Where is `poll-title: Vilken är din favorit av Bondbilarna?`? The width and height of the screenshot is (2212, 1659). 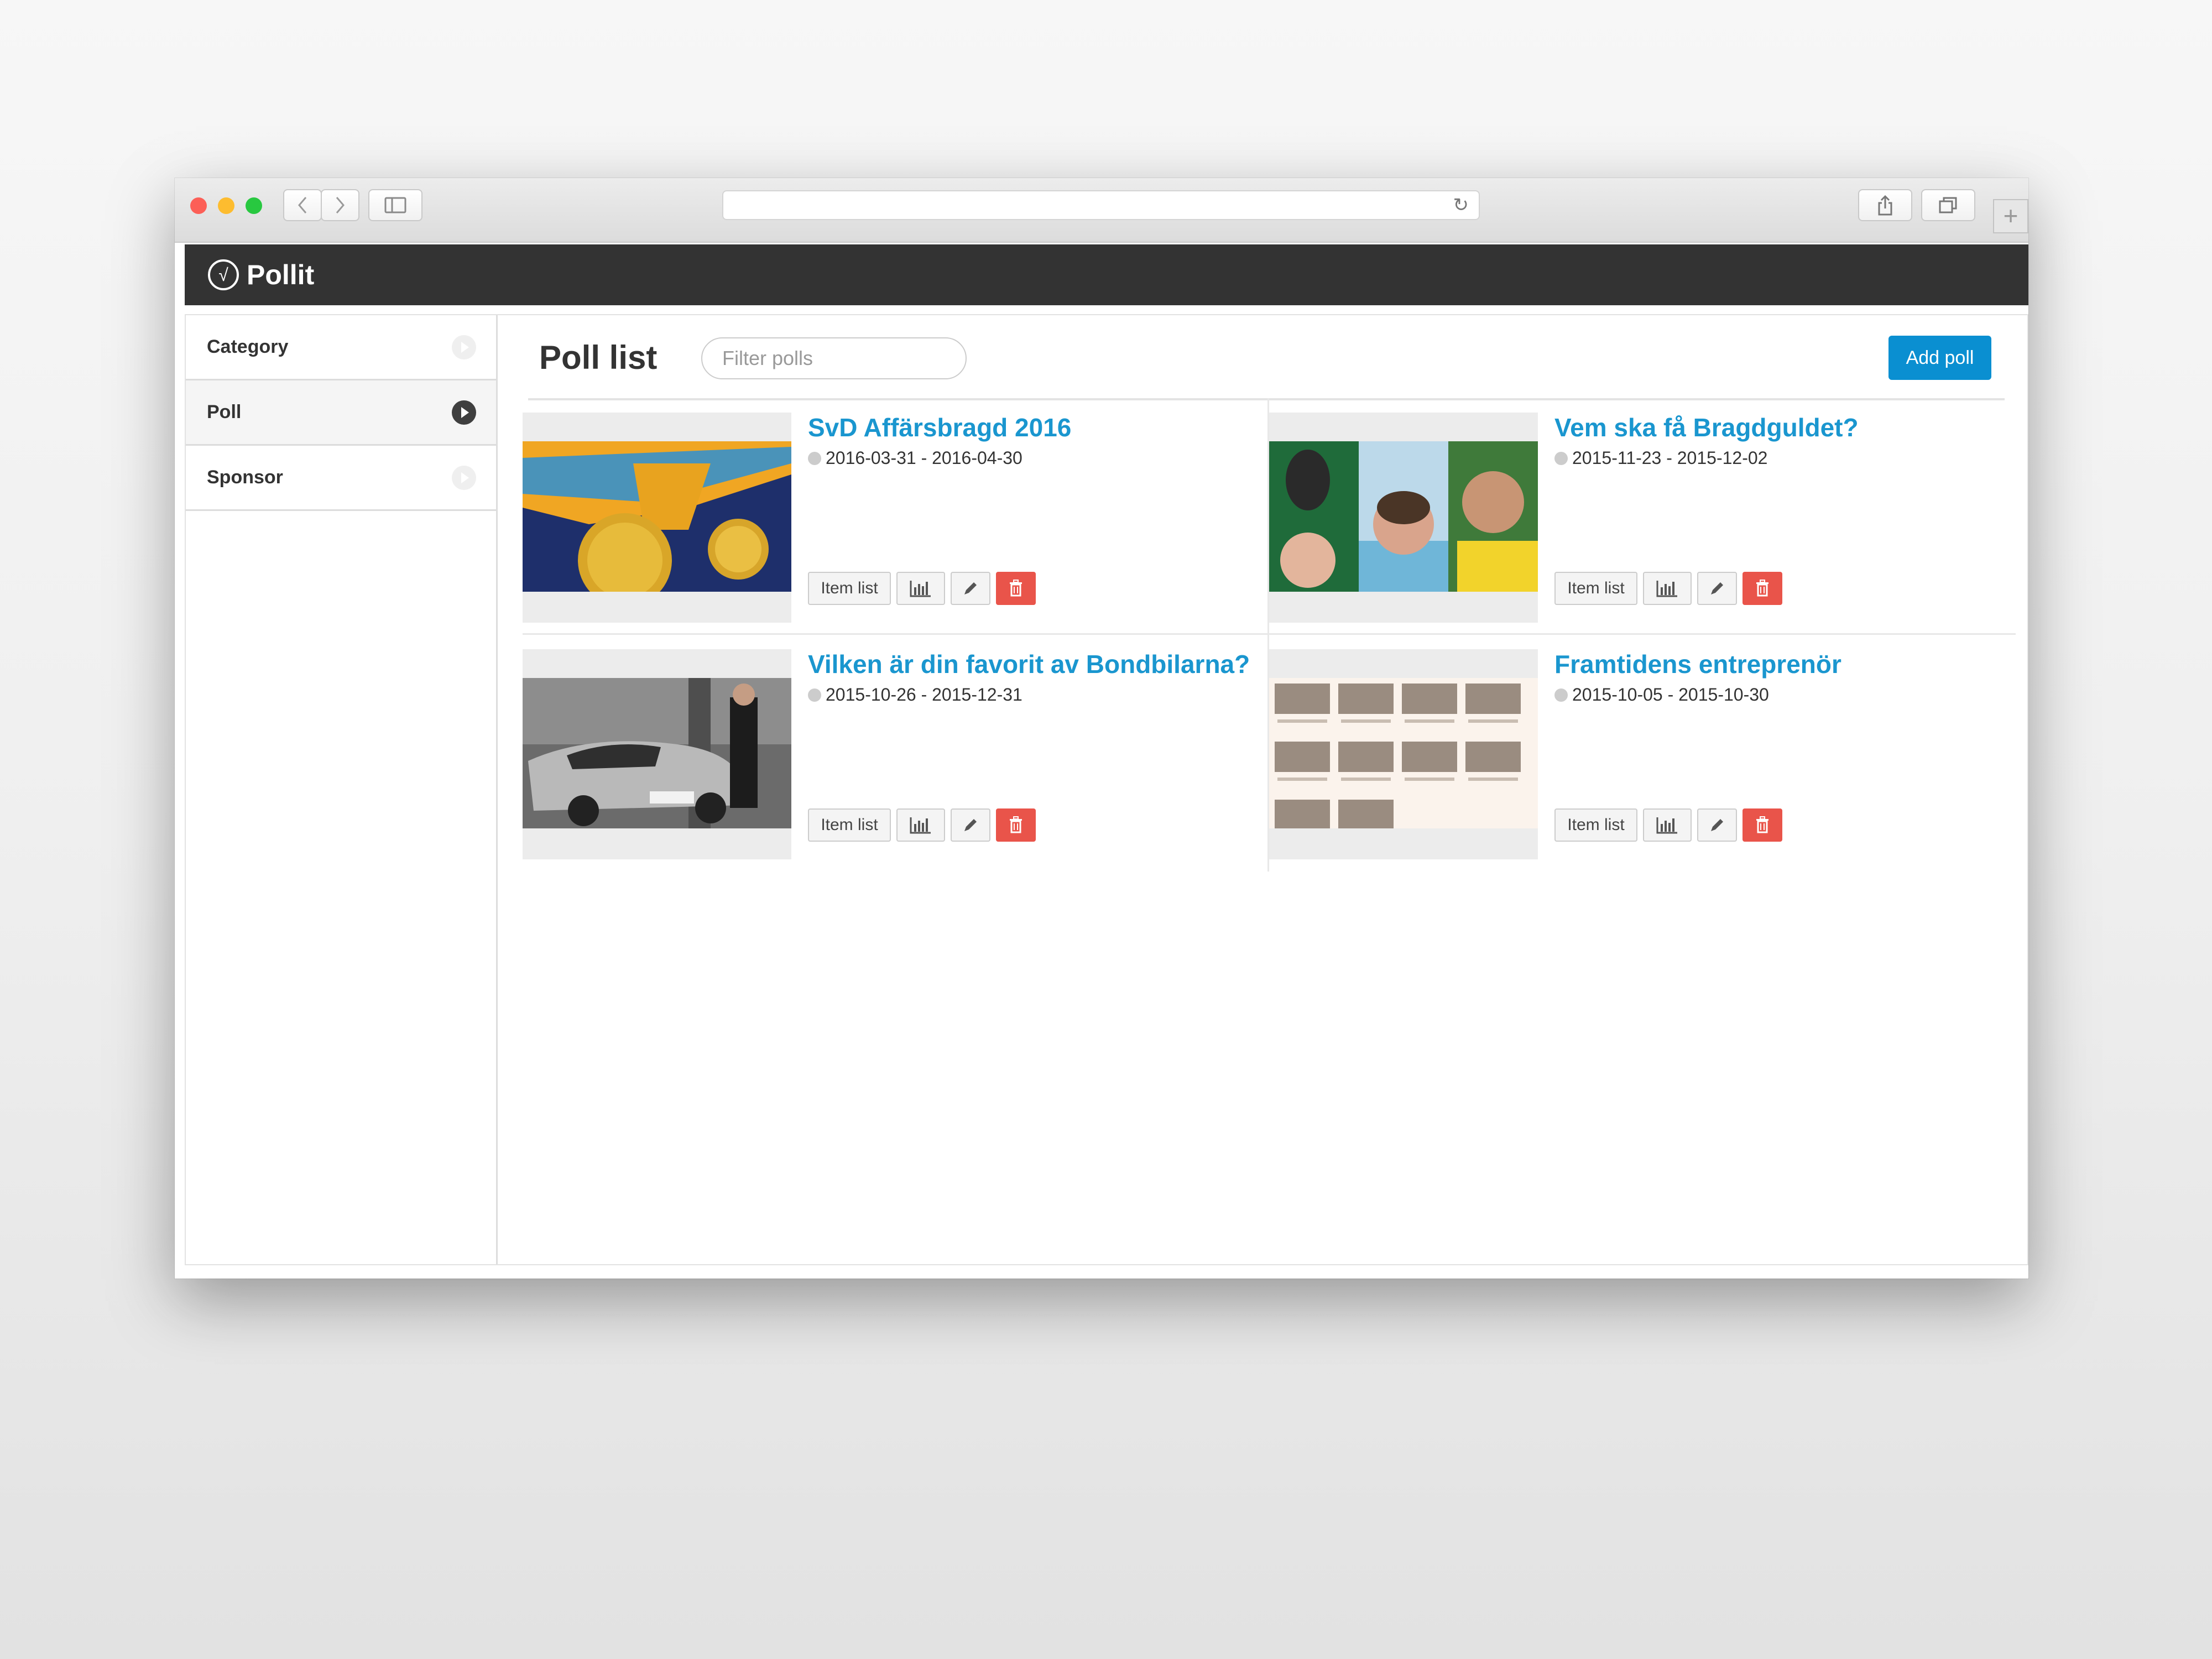 poll-title: Vilken är din favorit av Bondbilarna? is located at coordinates (1029, 664).